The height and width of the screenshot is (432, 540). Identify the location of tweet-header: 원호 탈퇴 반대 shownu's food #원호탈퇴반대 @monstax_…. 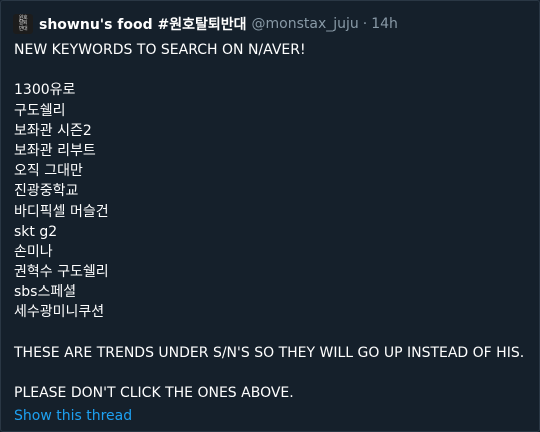
(205, 24).